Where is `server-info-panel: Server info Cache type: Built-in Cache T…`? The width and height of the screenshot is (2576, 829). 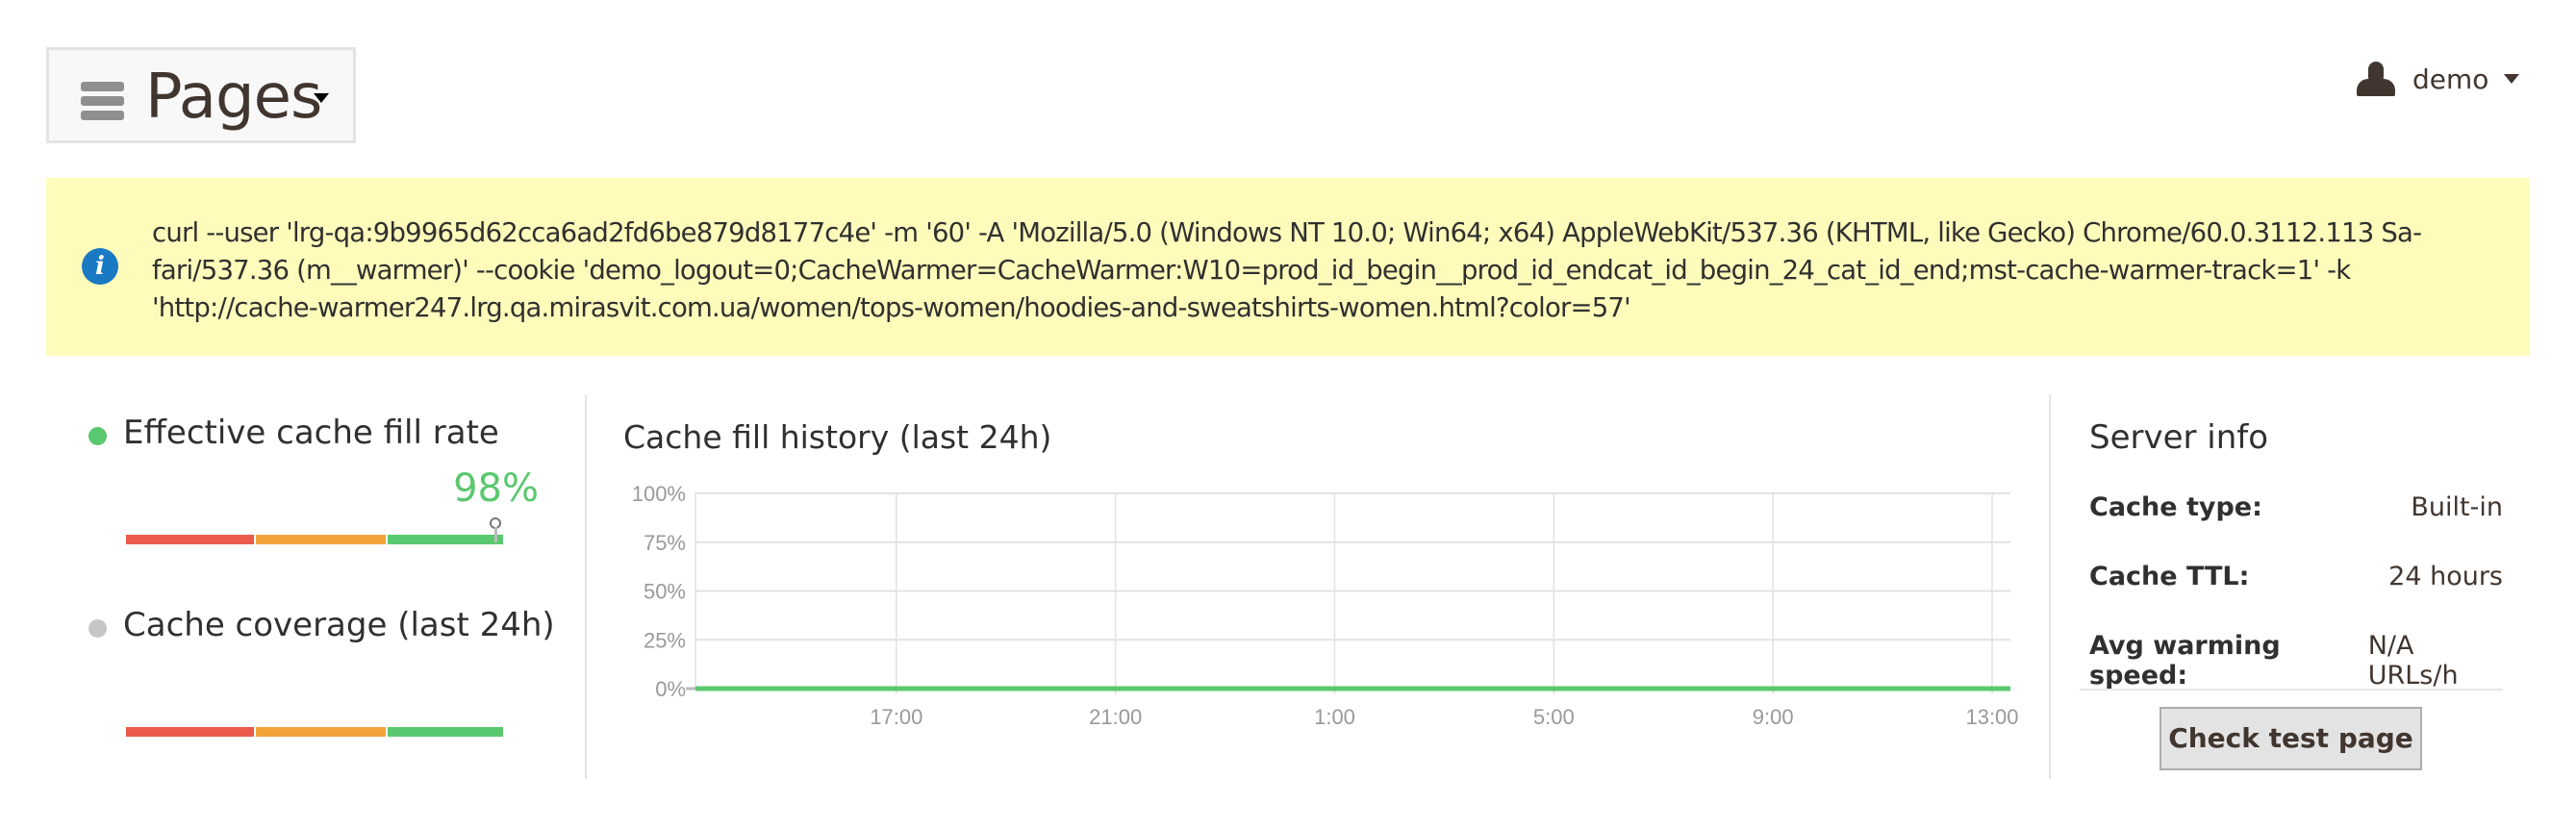
server-info-panel: Server info Cache type: Built-in Cache T… is located at coordinates (2291, 586).